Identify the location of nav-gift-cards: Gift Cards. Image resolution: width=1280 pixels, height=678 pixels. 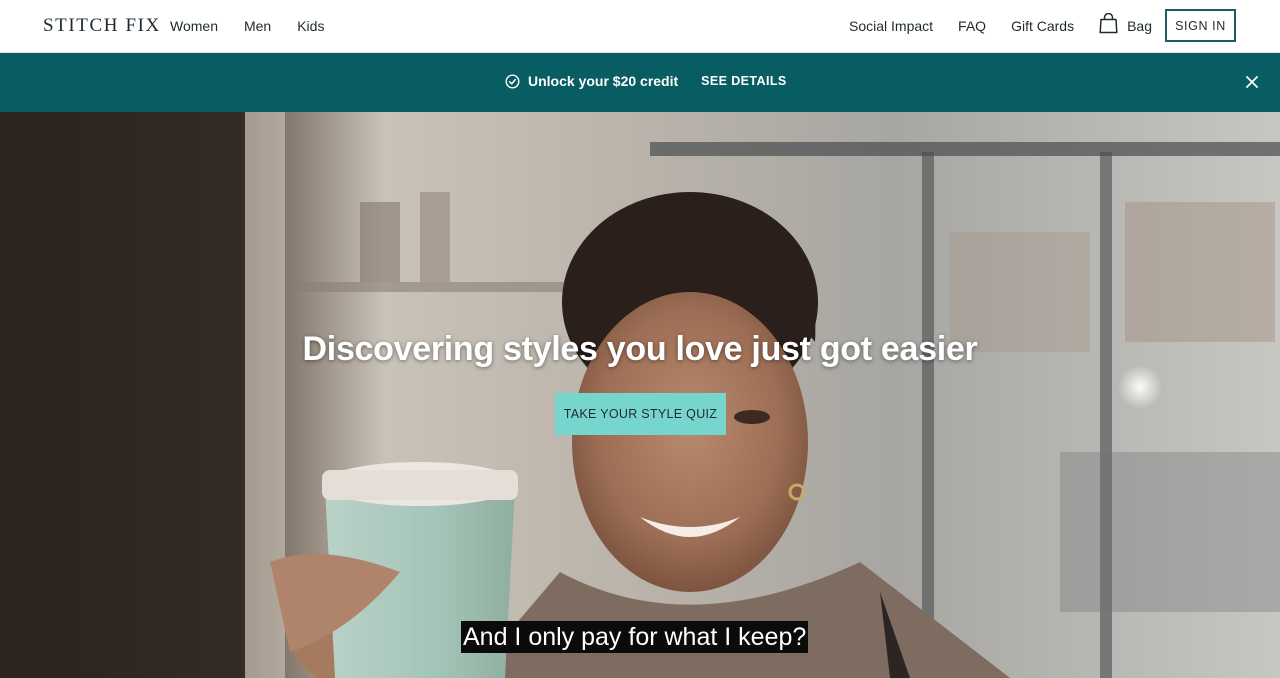
(1042, 26).